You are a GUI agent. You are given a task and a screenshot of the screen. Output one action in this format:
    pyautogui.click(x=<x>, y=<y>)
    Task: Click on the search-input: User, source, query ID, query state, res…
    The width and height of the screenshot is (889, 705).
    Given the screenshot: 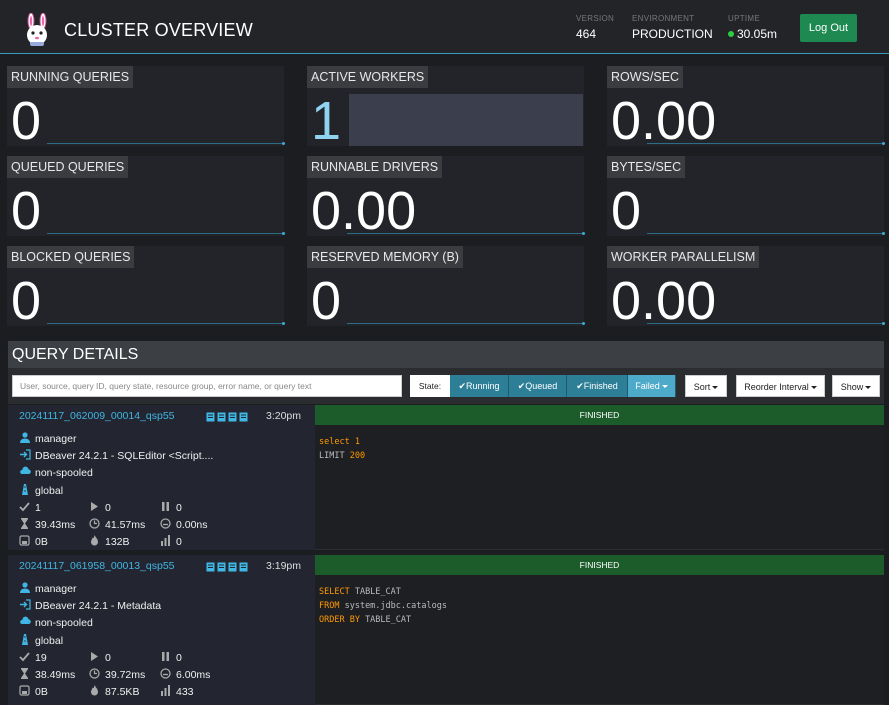 What is the action you would take?
    pyautogui.click(x=207, y=386)
    